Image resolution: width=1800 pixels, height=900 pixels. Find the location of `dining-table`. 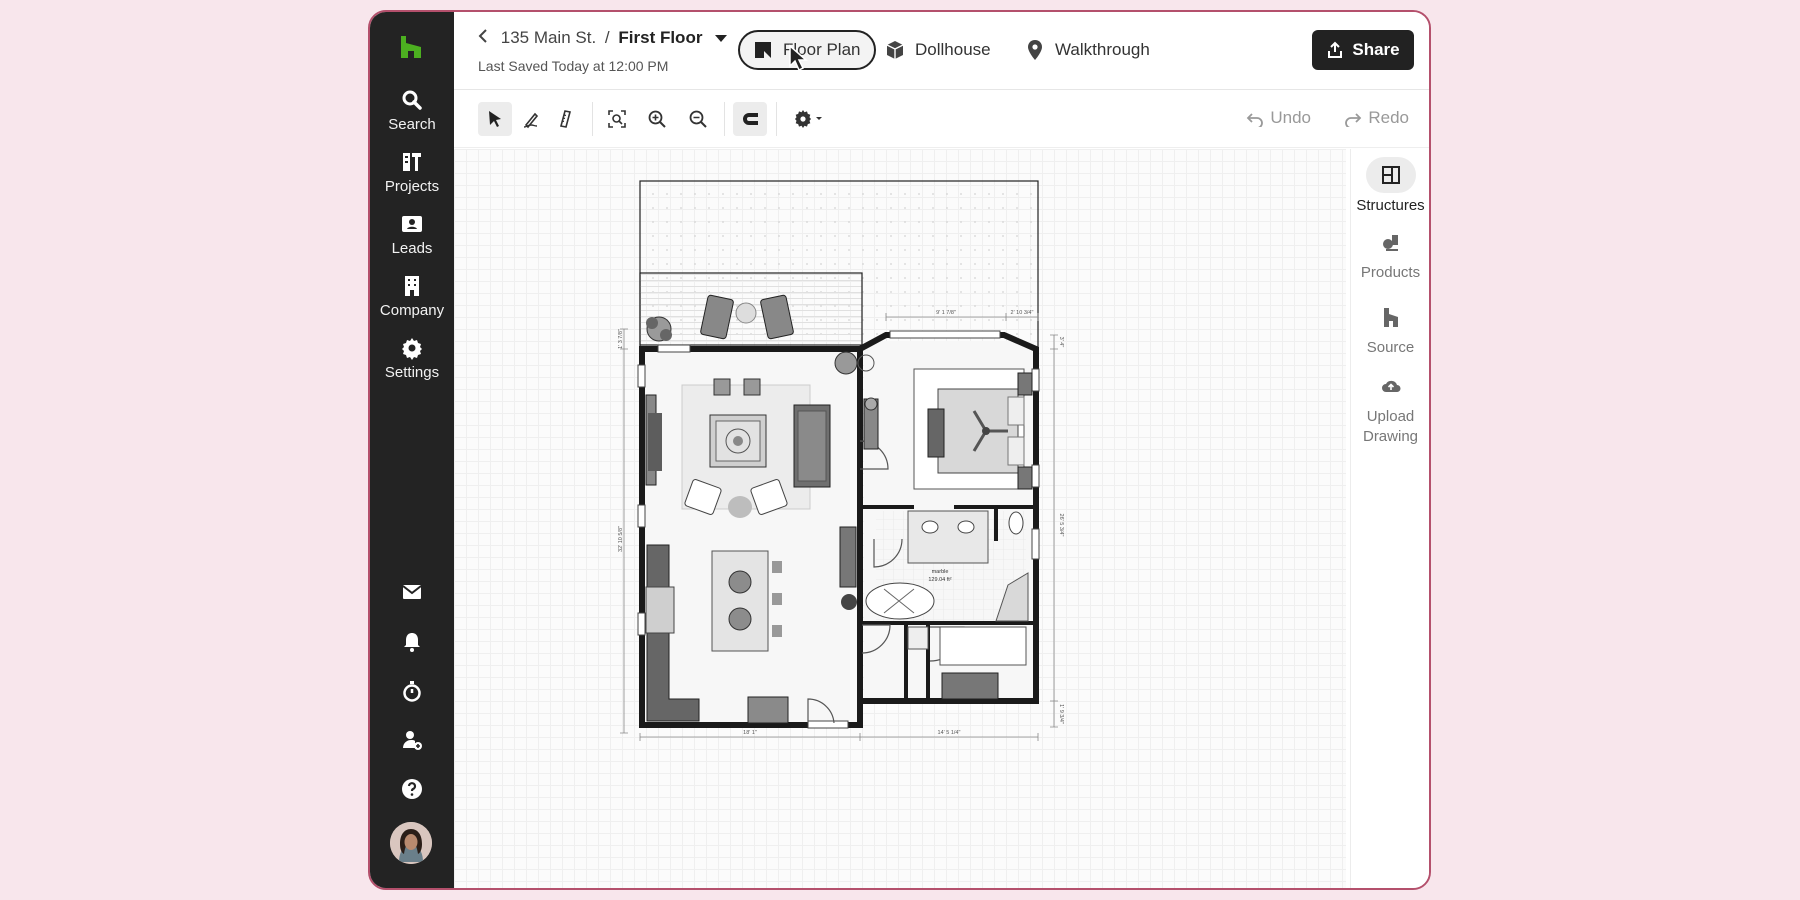

dining-table is located at coordinates (738, 441).